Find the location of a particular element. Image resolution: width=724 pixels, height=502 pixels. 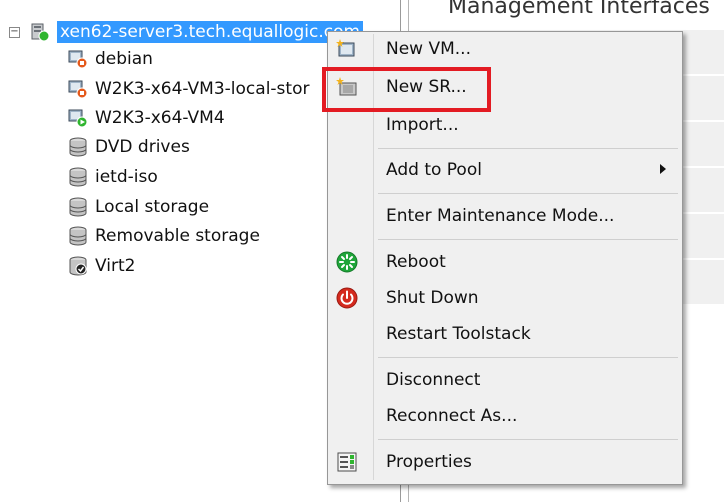

tree-node-storage: Local storage is located at coordinates (138, 207).